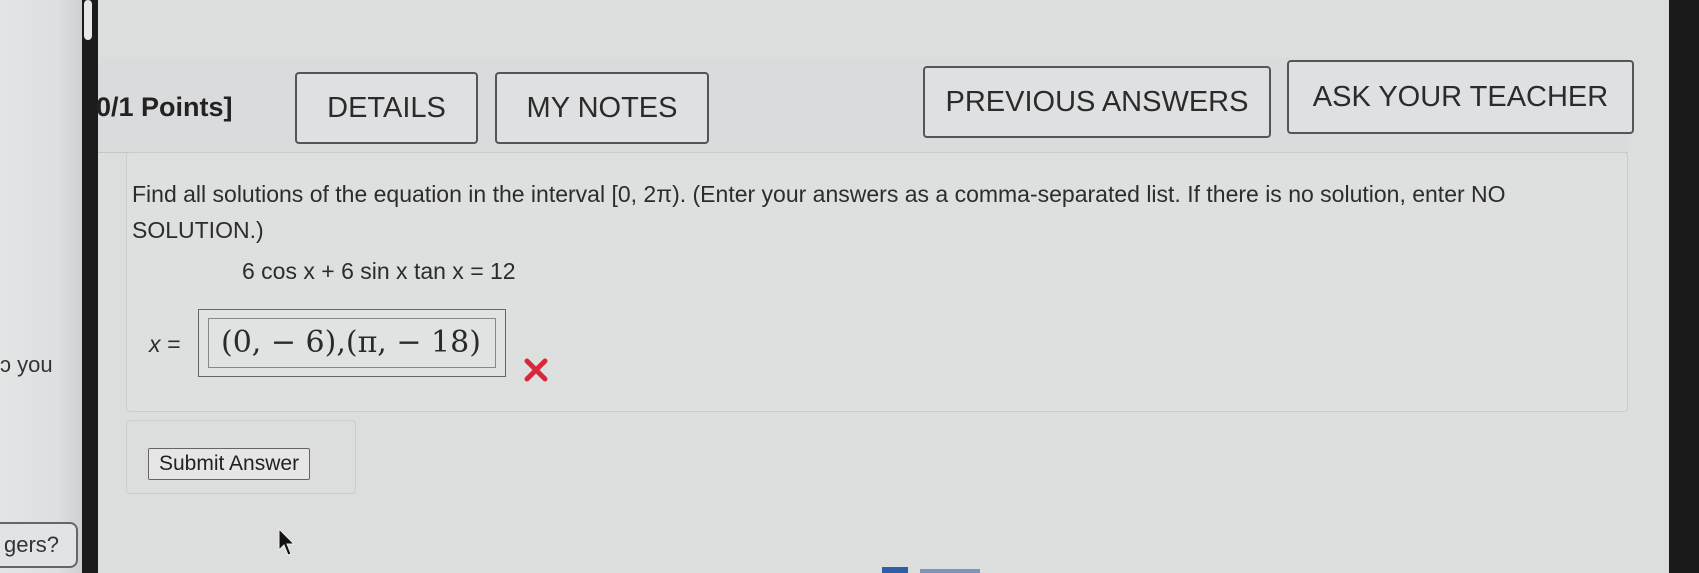  What do you see at coordinates (287, 542) in the screenshot?
I see `mouse-pointer-icon` at bounding box center [287, 542].